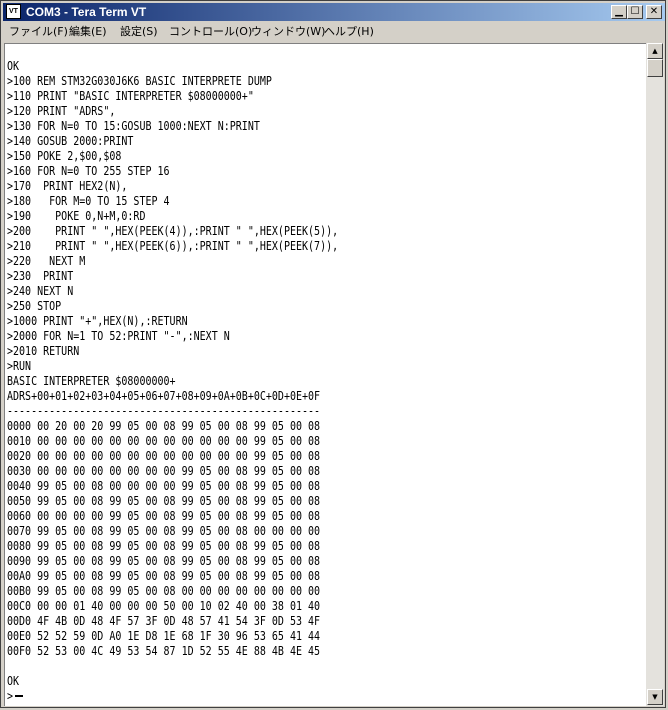 The image size is (668, 710). I want to click on terminal-line: >, so click(10, 695).